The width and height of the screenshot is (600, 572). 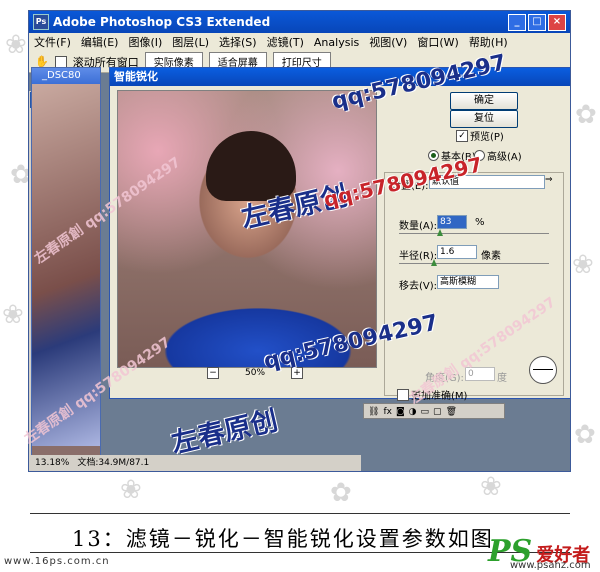 I want to click on logo-url: www.psahz.com, so click(x=550, y=565).